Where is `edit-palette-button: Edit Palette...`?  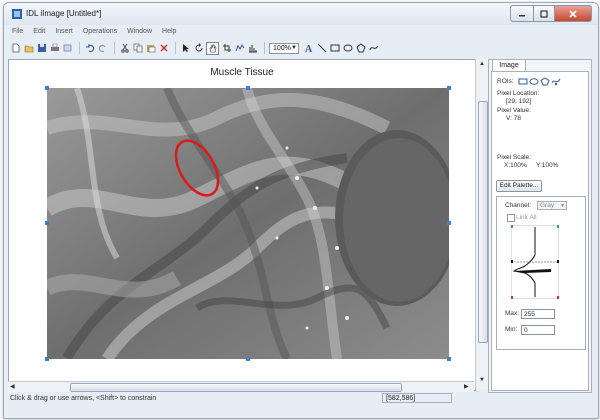
edit-palette-button: Edit Palette... is located at coordinates (519, 186).